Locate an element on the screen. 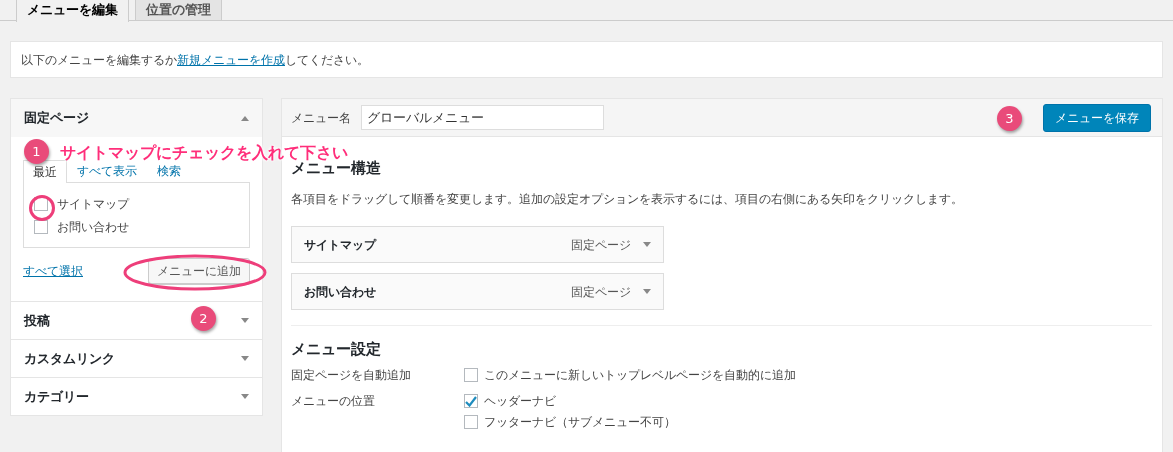 The height and width of the screenshot is (452, 1173). add-to-menu-button: メニューに追加 is located at coordinates (199, 271).